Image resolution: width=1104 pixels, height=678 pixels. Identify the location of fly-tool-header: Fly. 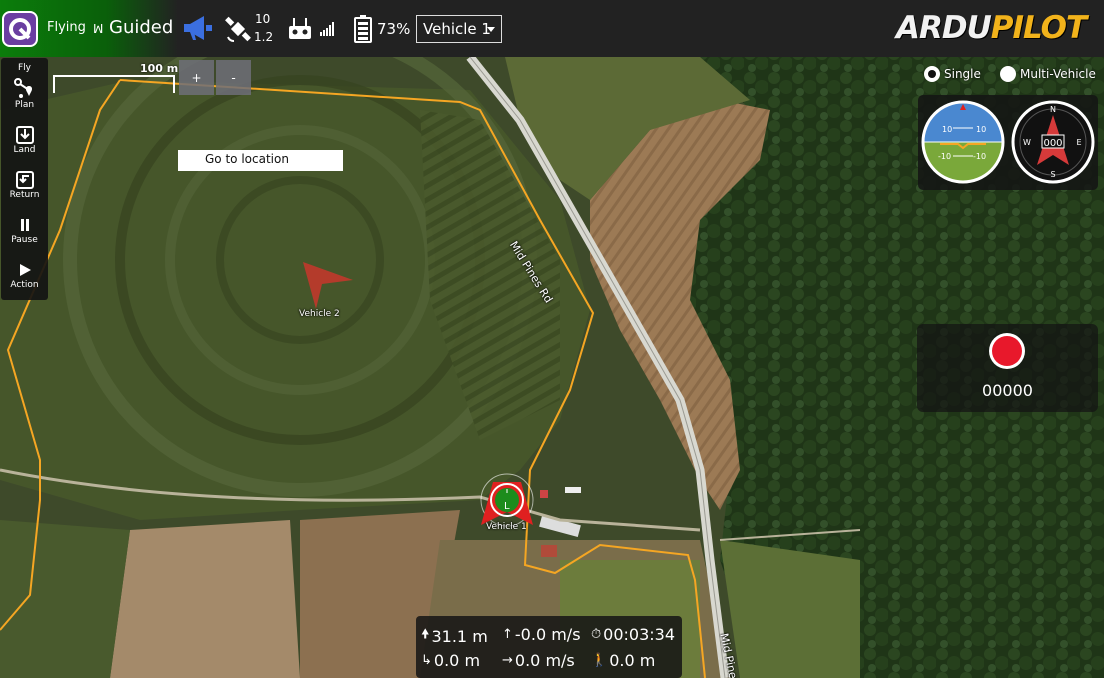
(24, 68).